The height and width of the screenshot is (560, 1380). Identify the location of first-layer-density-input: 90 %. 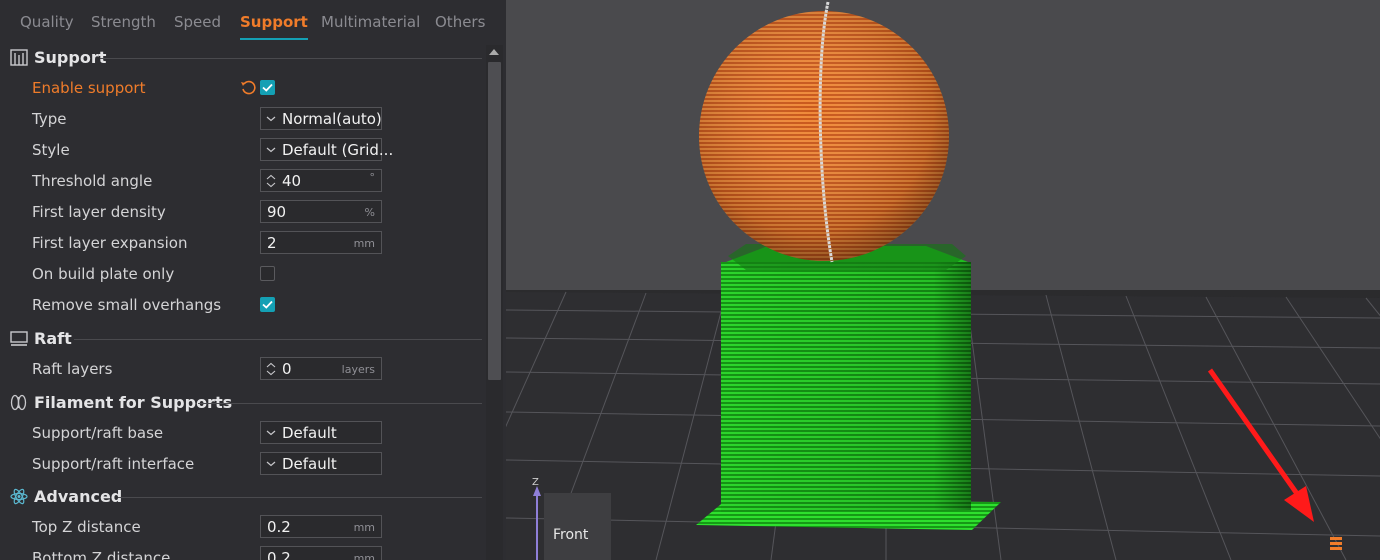
(321, 211).